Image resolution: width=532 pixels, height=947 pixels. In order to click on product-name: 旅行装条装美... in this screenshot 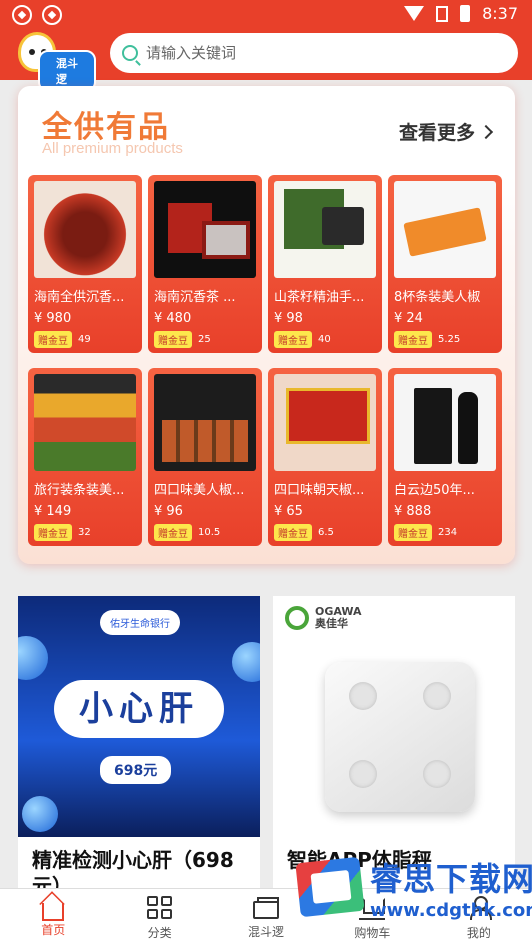, I will do `click(79, 490)`.